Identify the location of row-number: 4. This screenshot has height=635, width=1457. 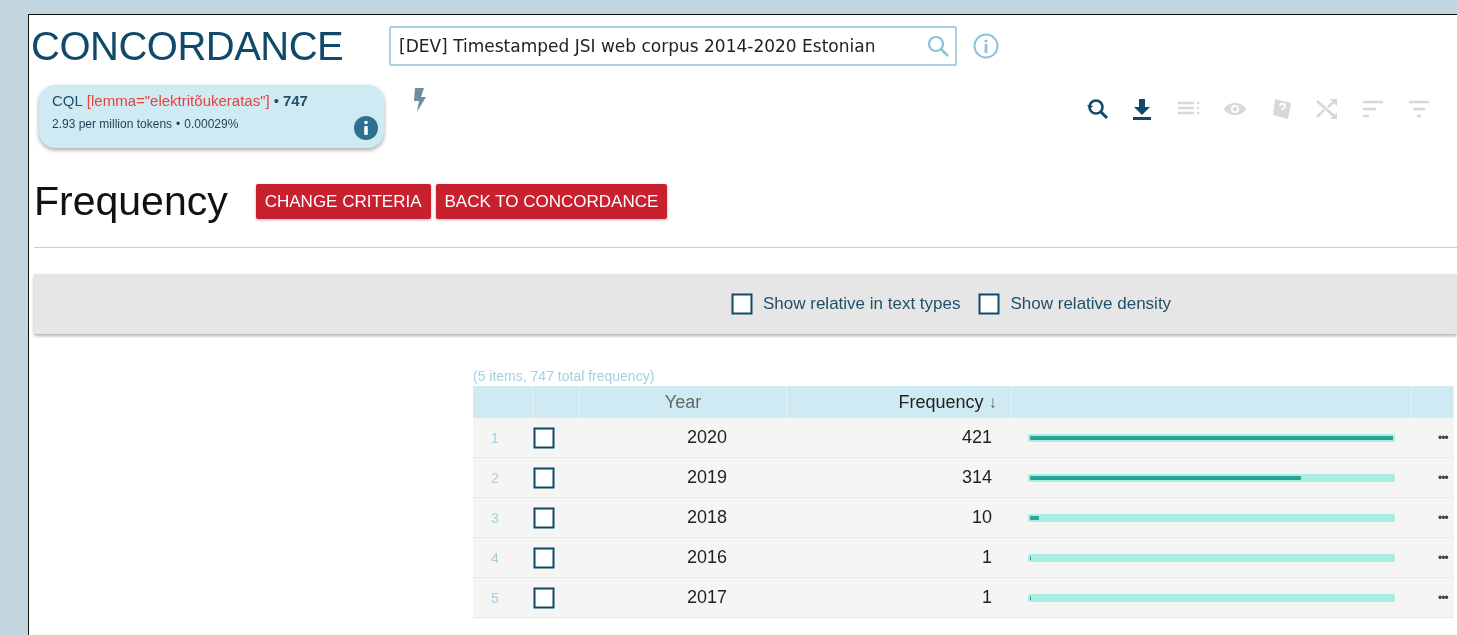
(495, 557).